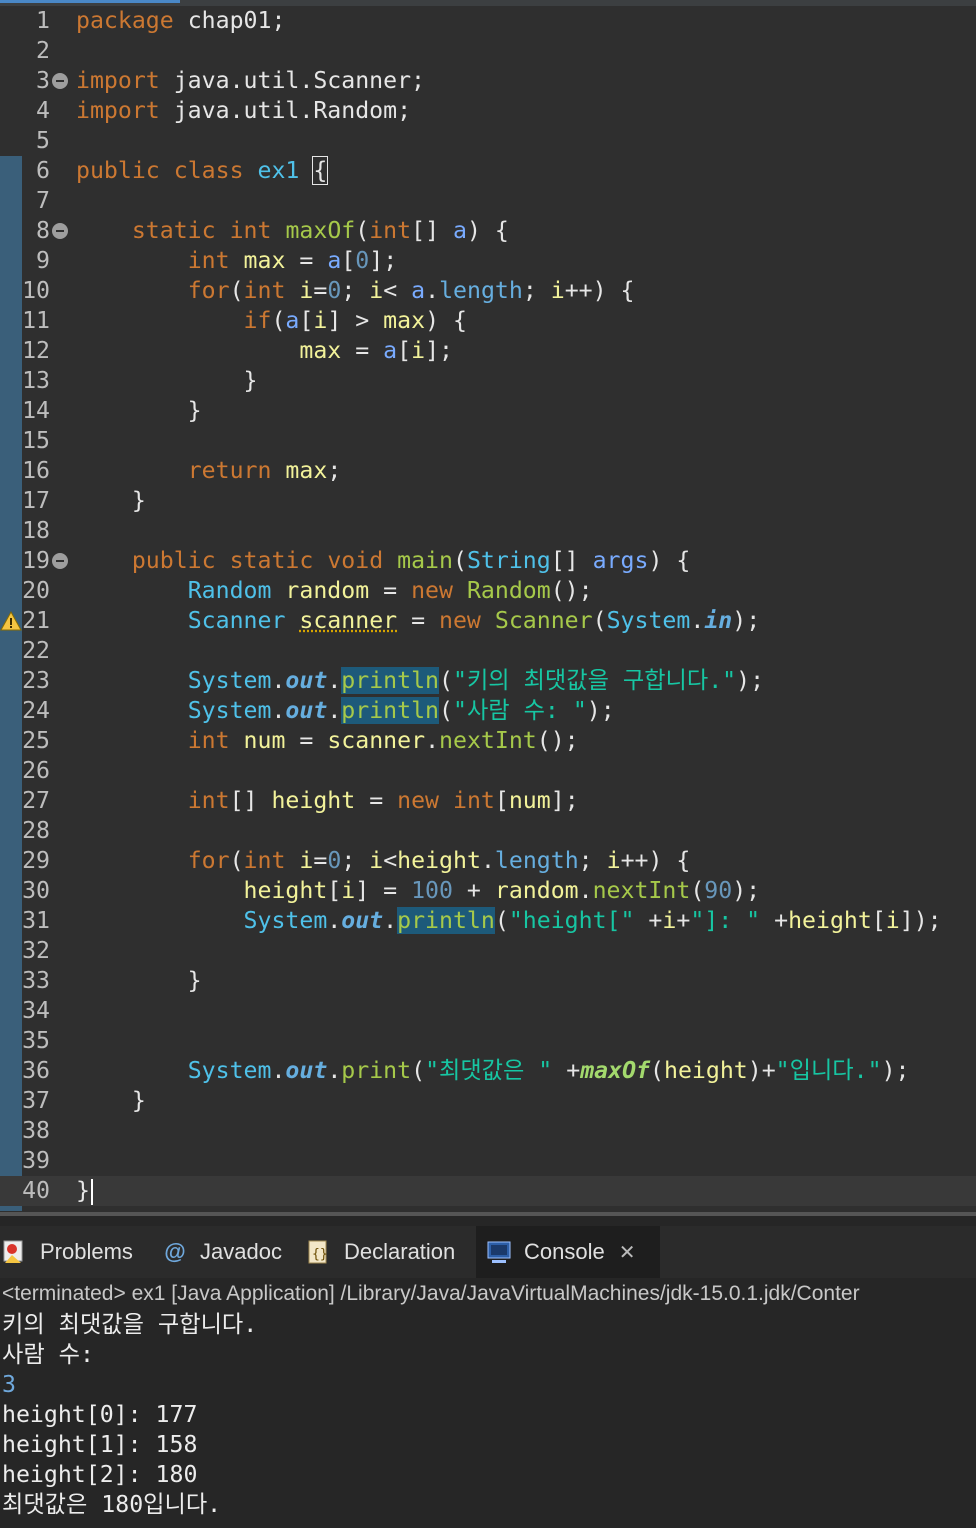 Image resolution: width=976 pixels, height=1528 pixels. What do you see at coordinates (488, 1214) in the screenshot?
I see `panel-divider` at bounding box center [488, 1214].